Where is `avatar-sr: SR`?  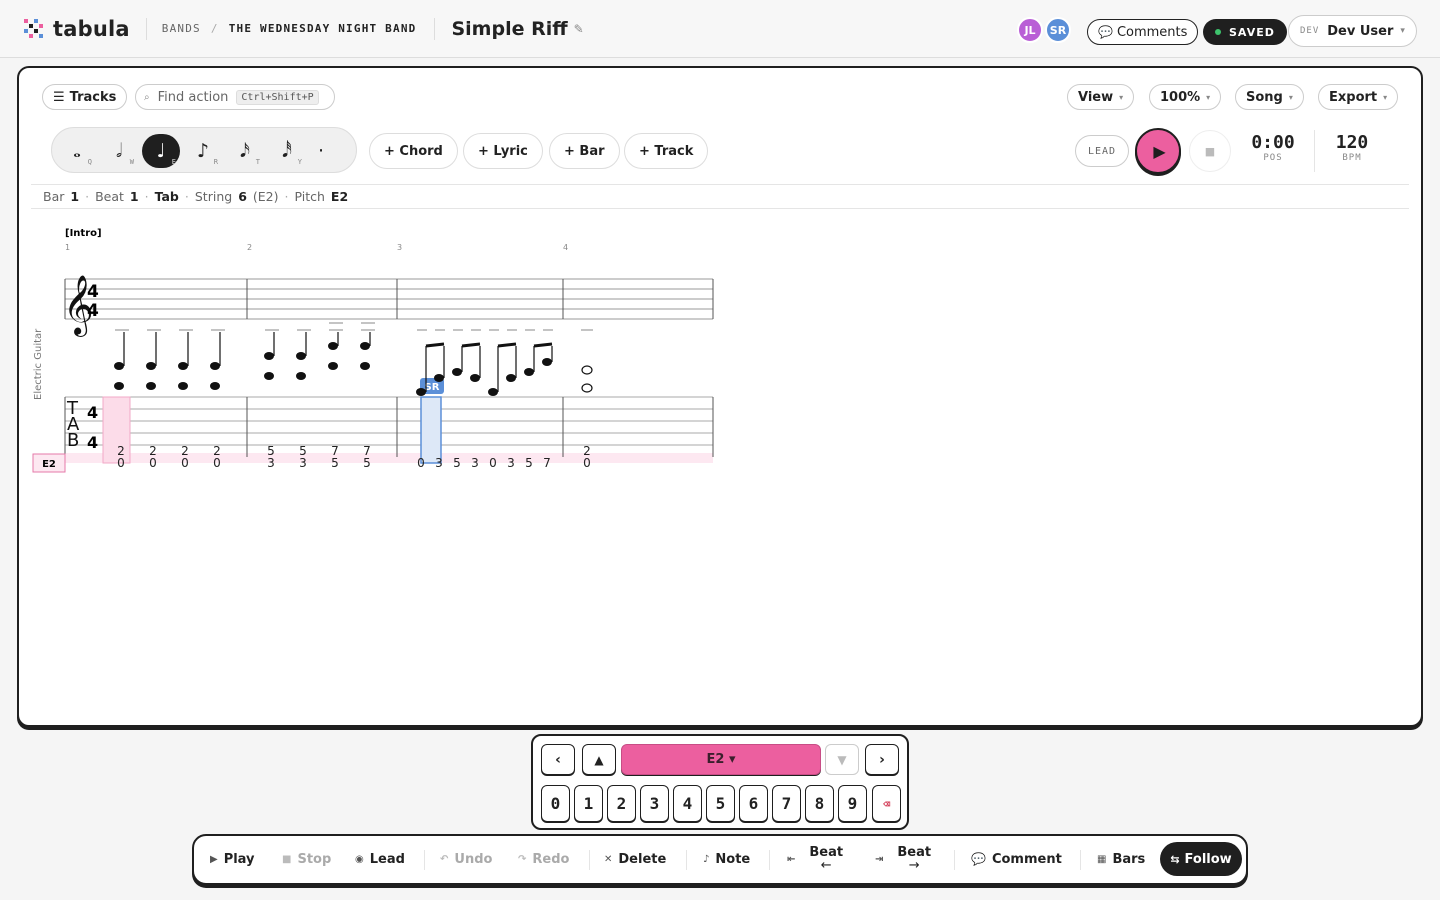
avatar-sr: SR is located at coordinates (1058, 30).